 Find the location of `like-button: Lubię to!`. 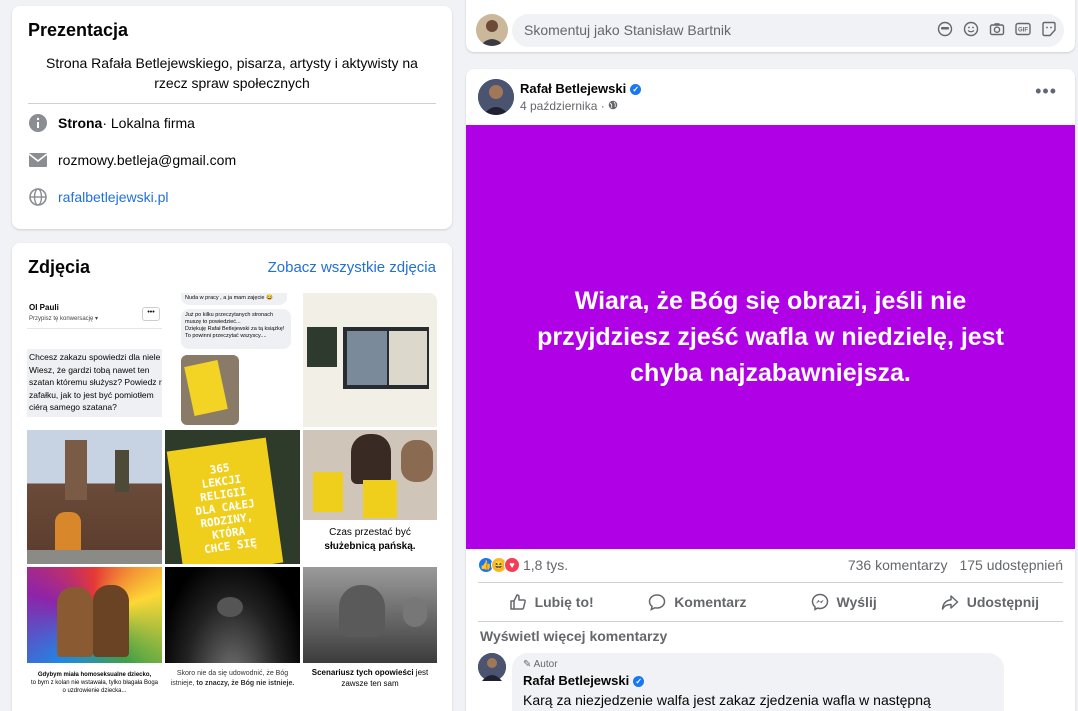

like-button: Lubię to! is located at coordinates (551, 602).